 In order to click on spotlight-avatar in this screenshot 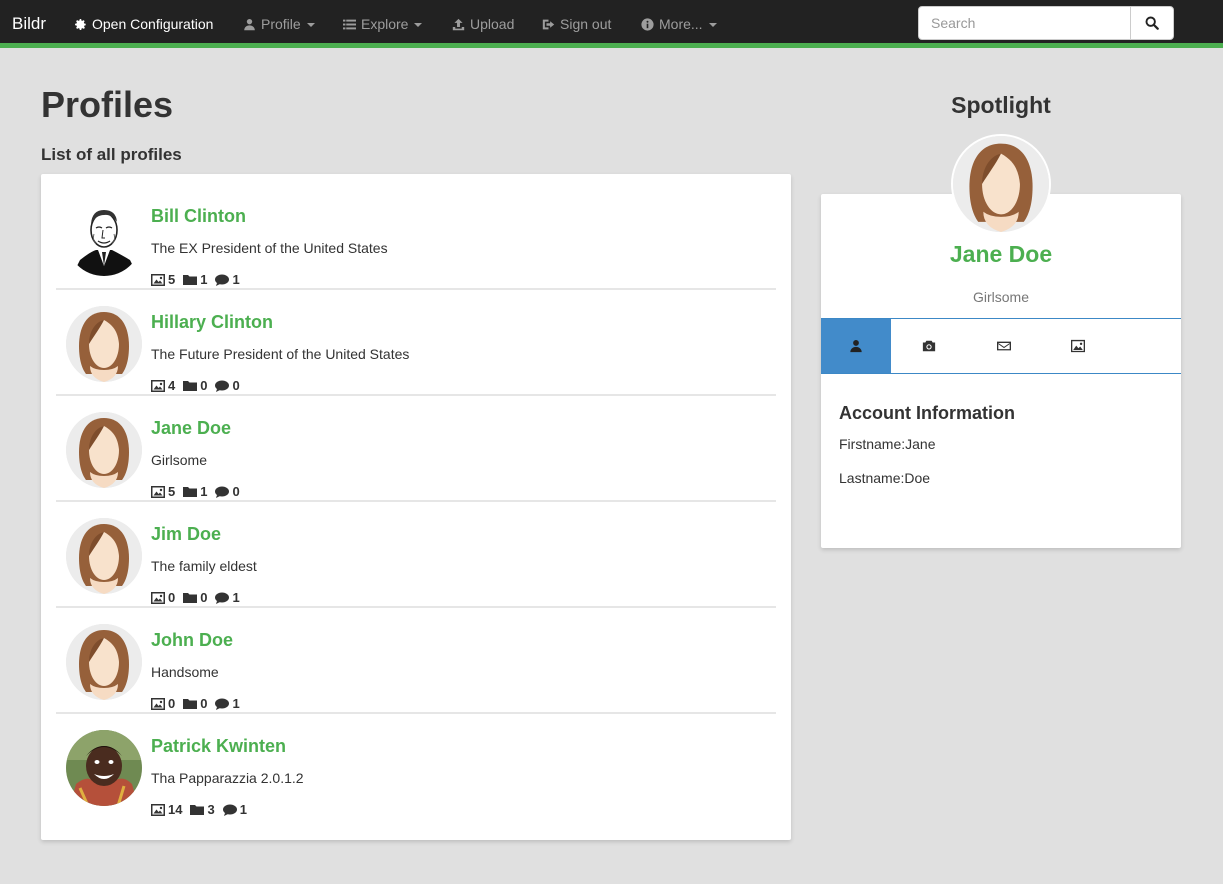, I will do `click(1001, 184)`.